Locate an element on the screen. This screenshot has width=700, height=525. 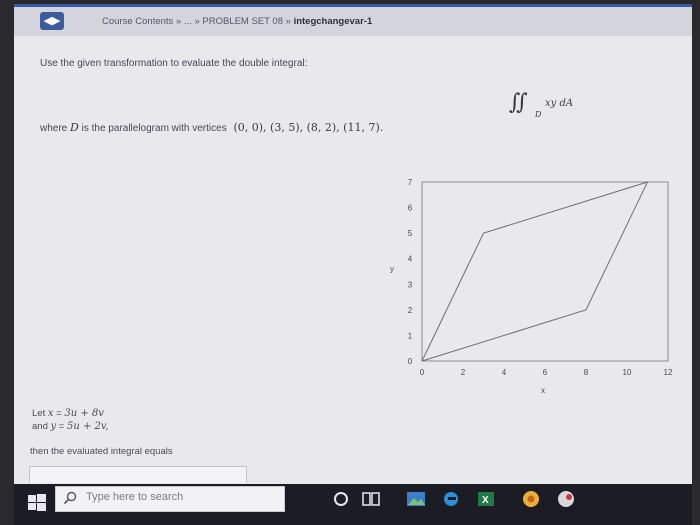
integral-sign: ∬ is located at coordinates (518, 102).